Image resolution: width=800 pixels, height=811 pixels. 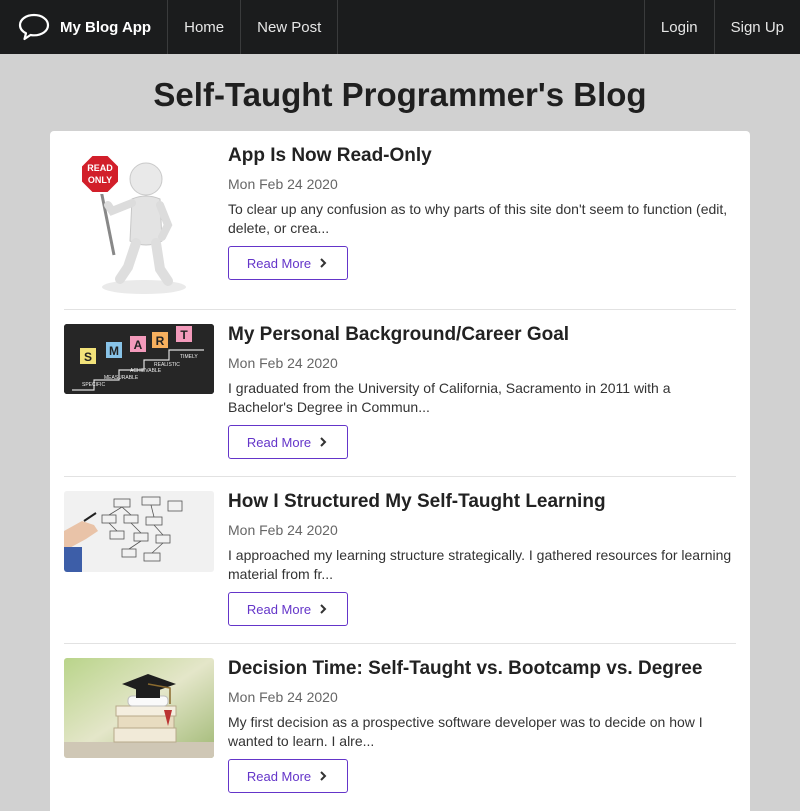 What do you see at coordinates (756, 27) in the screenshot?
I see `nav-sign-up: Sign Up` at bounding box center [756, 27].